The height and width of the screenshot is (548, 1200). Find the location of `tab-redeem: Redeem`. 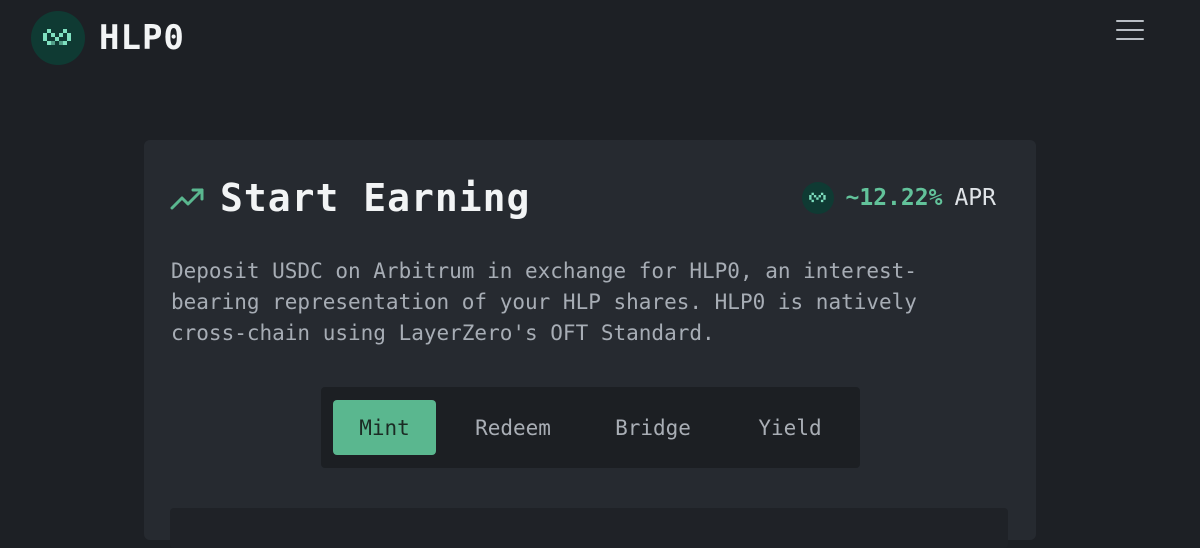

tab-redeem: Redeem is located at coordinates (513, 427).